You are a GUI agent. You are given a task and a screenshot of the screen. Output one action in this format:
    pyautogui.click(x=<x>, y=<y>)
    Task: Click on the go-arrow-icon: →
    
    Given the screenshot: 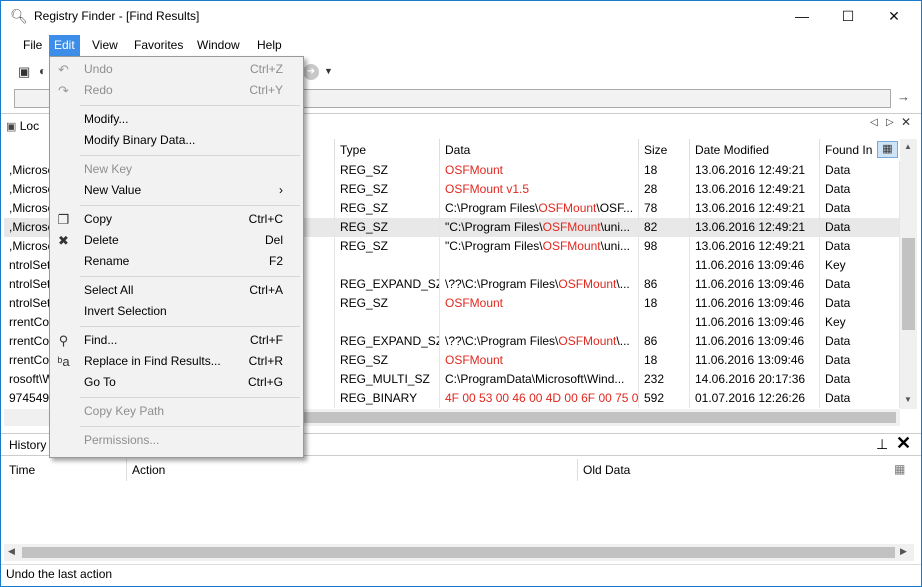 What is the action you would take?
    pyautogui.click(x=905, y=98)
    